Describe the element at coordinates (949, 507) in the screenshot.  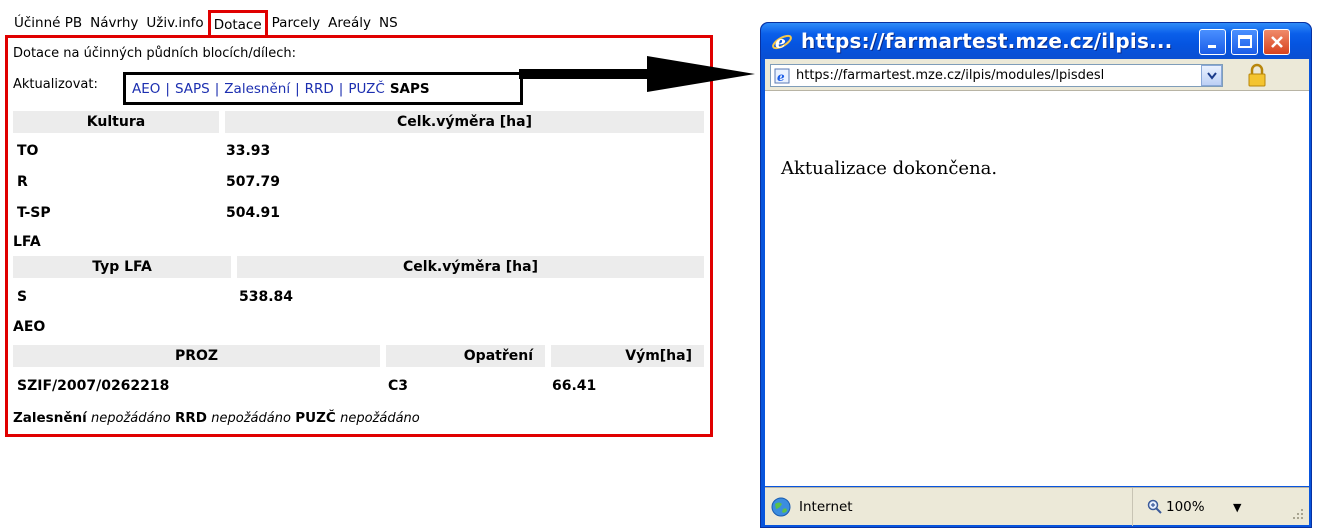
I see `security-zone: Internet` at that location.